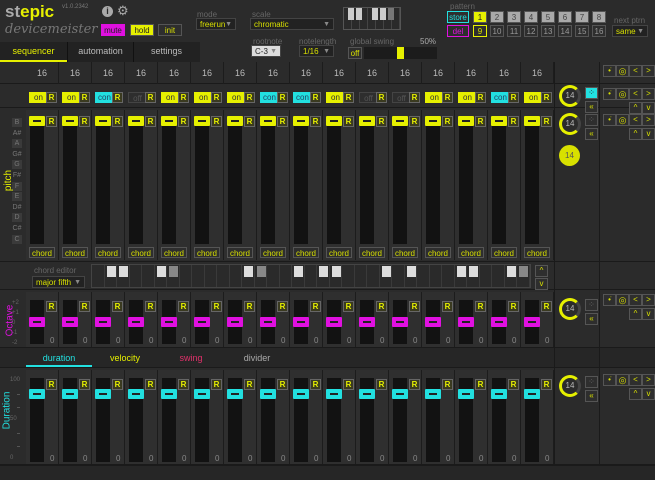 This screenshot has height=480, width=655. I want to click on info-icon: i, so click(107, 11).